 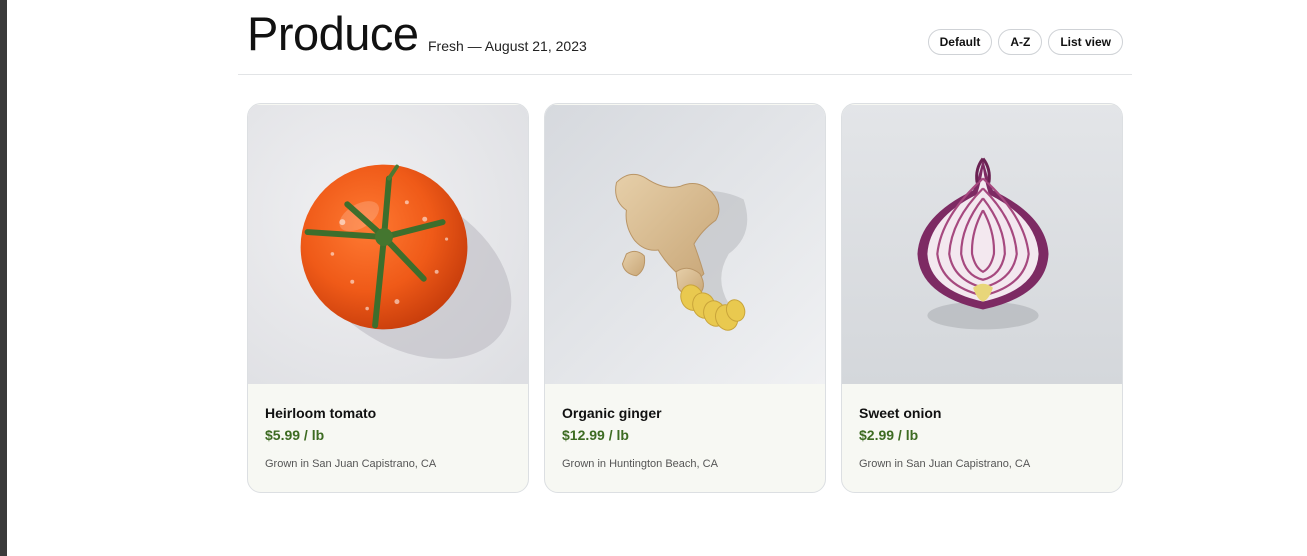 What do you see at coordinates (333, 33) in the screenshot?
I see `page-title: Produce` at bounding box center [333, 33].